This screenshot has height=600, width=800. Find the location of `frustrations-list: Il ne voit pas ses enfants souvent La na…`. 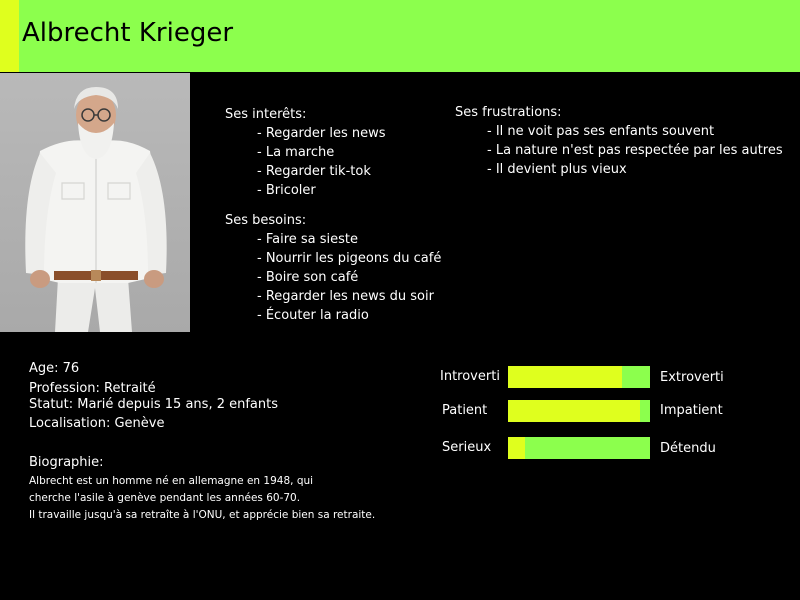

frustrations-list: Il ne voit pas ses enfants souvent La na… is located at coordinates (619, 150).